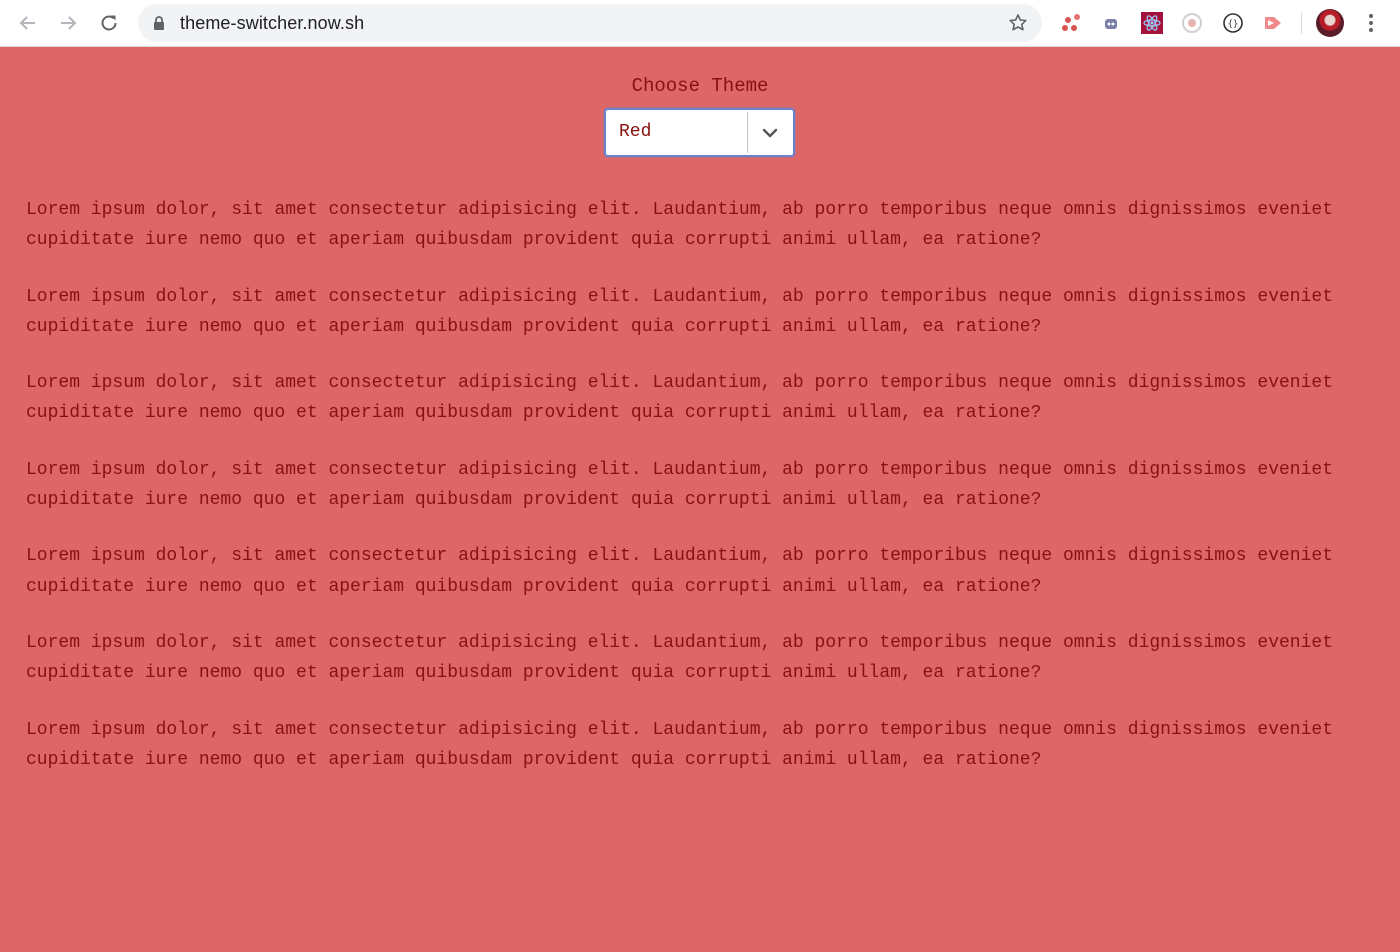  Describe the element at coordinates (747, 132) in the screenshot. I see `select-divider` at that location.